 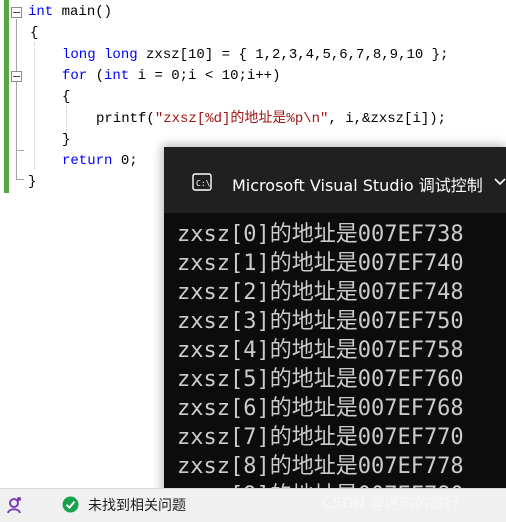 I want to click on console-output-line: zxsz[0]的地址是007EF738, so click(x=320, y=234).